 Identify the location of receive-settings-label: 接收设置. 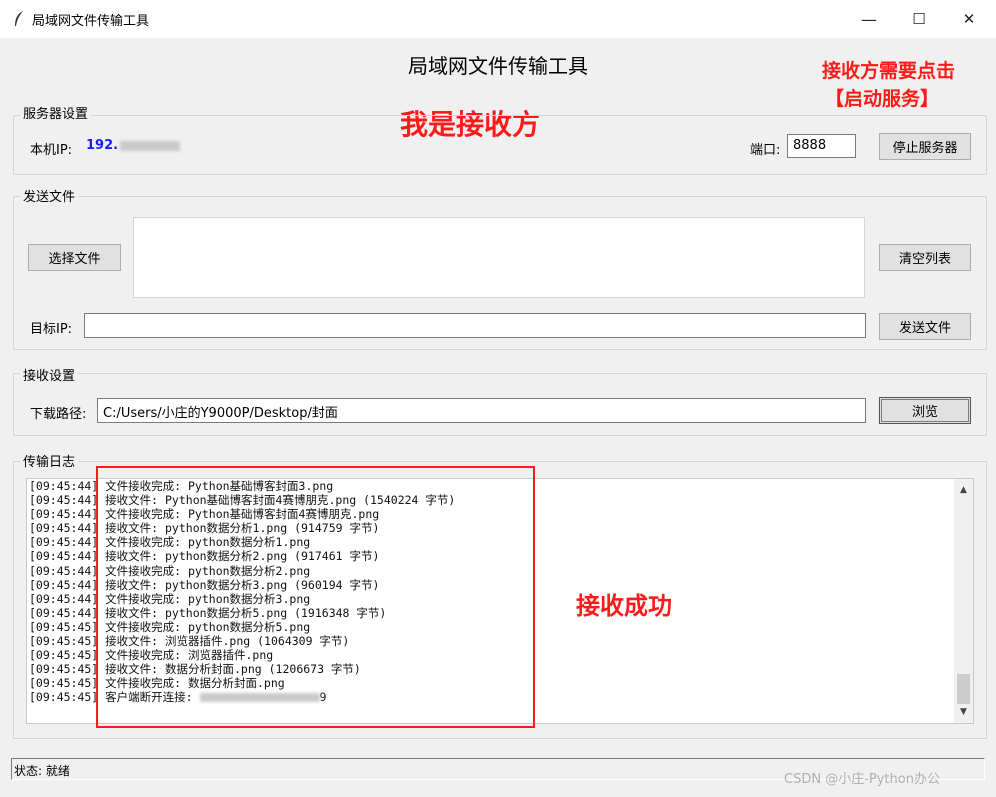
(49, 374).